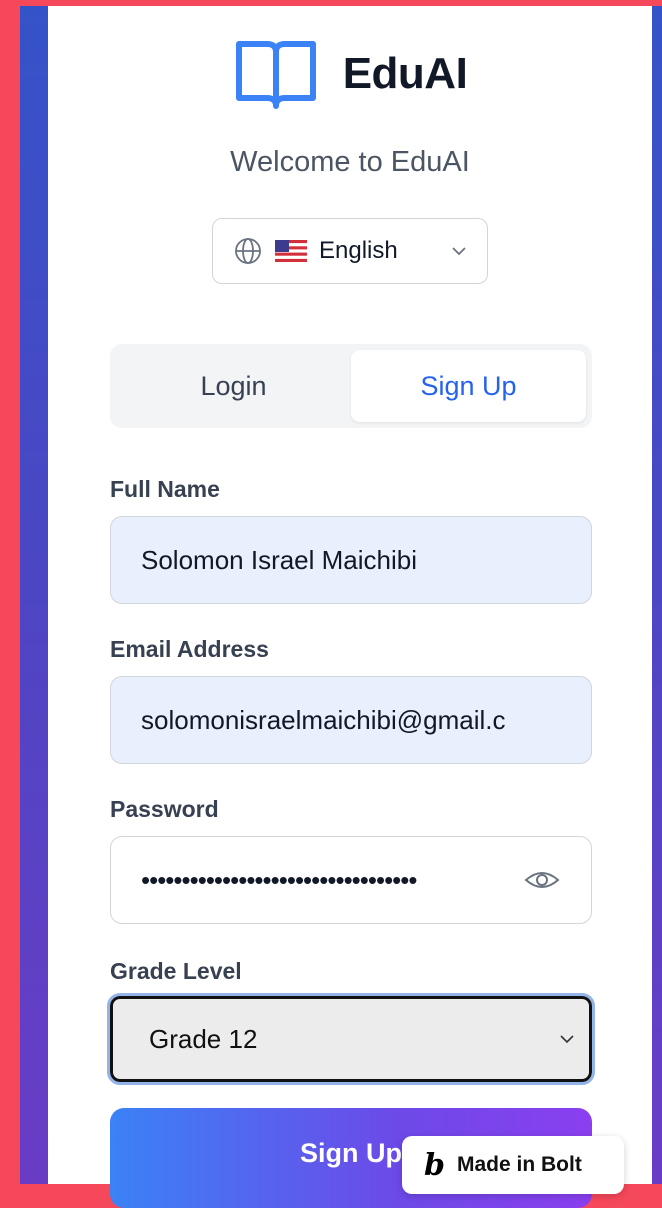 The width and height of the screenshot is (662, 1208). Describe the element at coordinates (542, 880) in the screenshot. I see `eye-icon` at that location.